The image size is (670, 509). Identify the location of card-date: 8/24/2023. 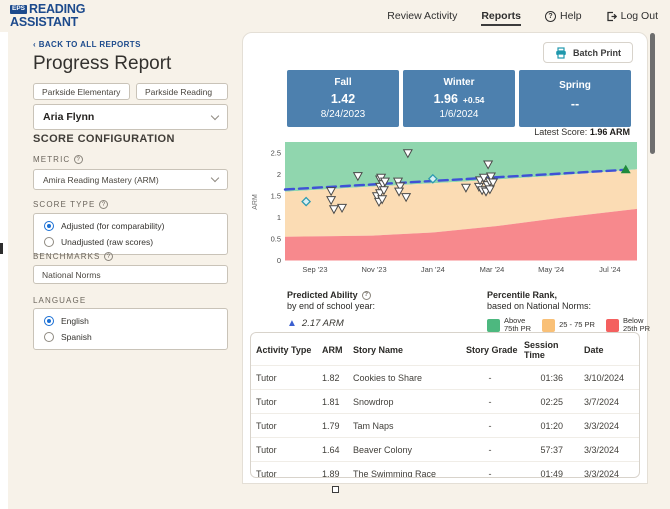
(343, 114).